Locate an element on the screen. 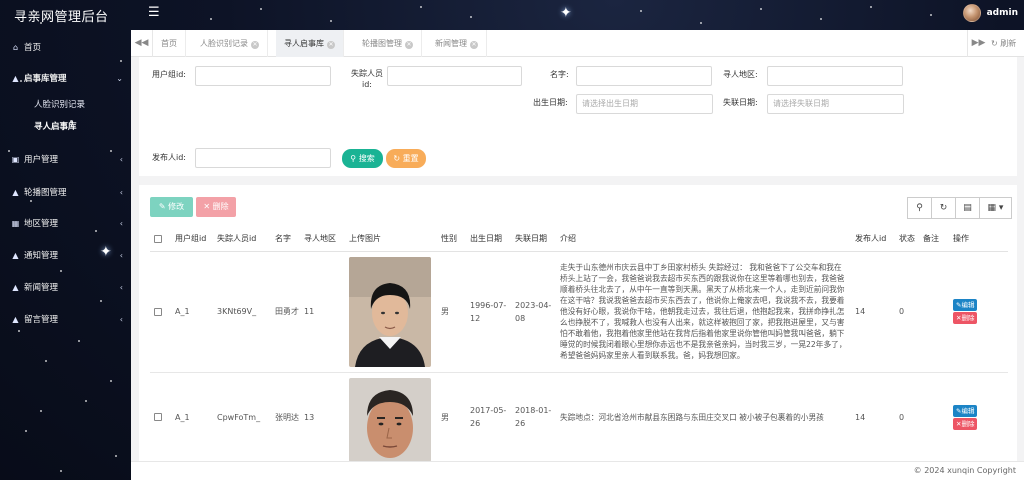  column-header: 名字 is located at coordinates (285, 239).